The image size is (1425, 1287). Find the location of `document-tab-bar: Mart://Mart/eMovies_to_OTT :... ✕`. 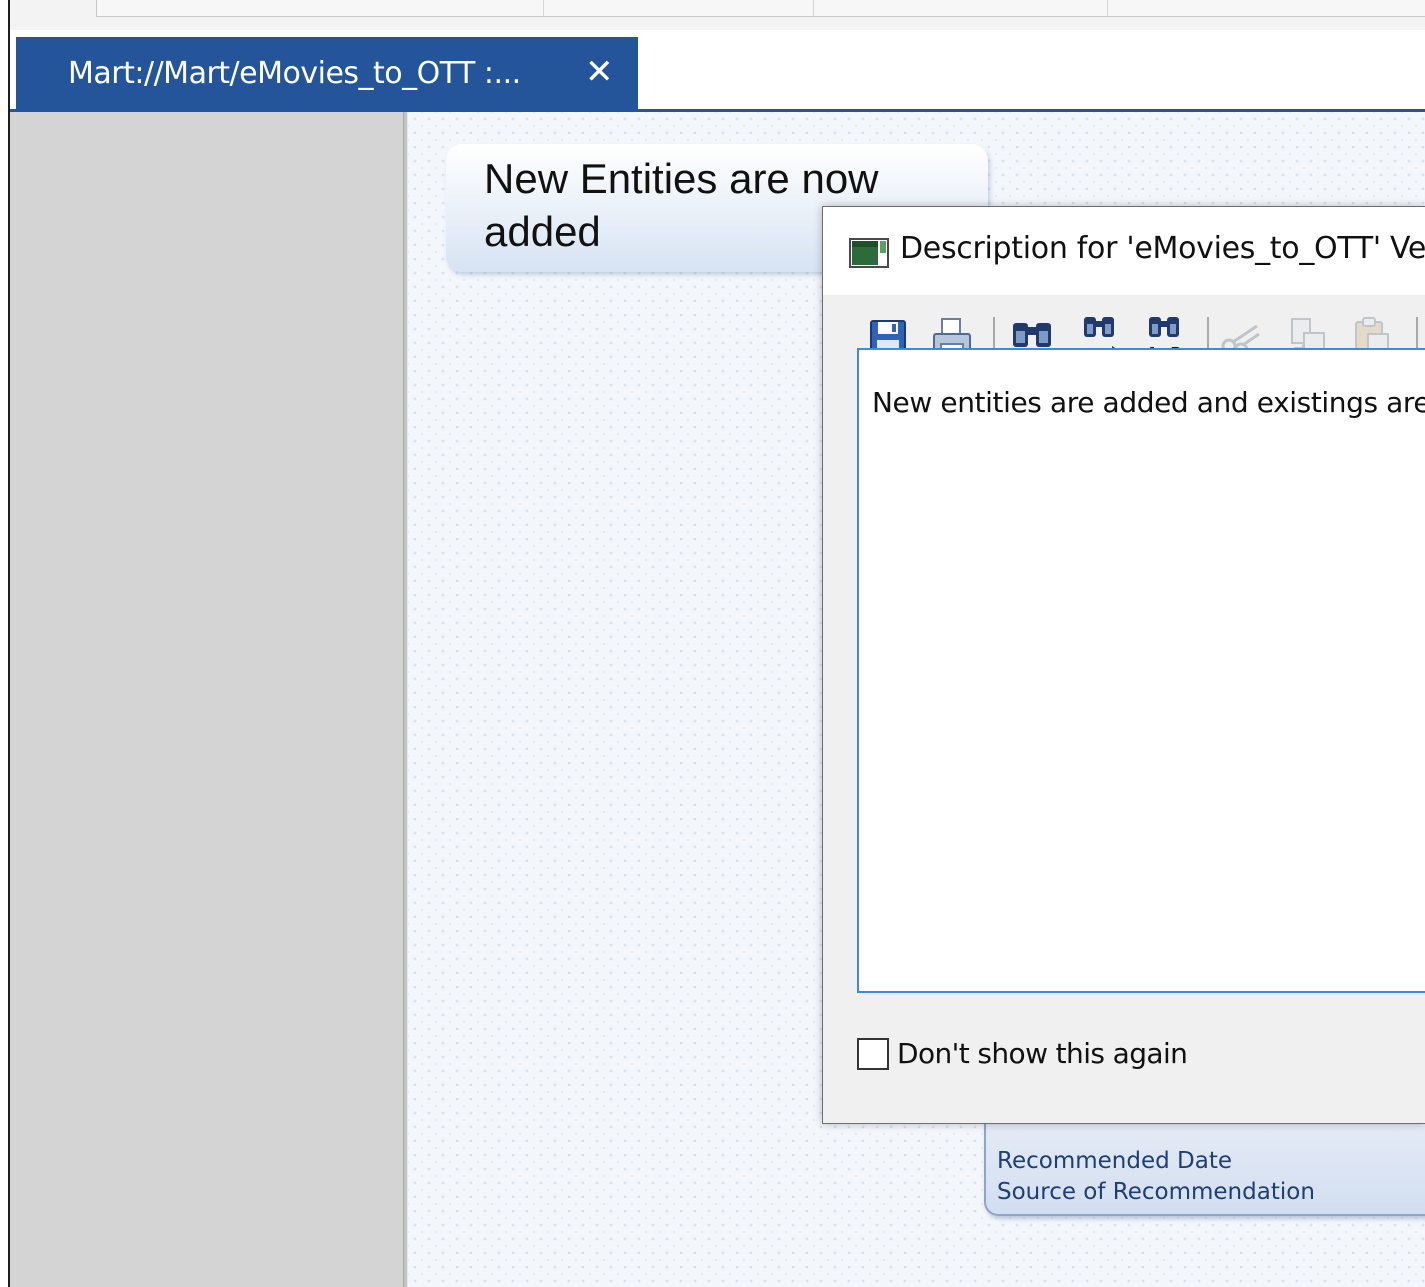

document-tab-bar: Mart://Mart/eMovies_to_OTT :... ✕ is located at coordinates (717, 70).